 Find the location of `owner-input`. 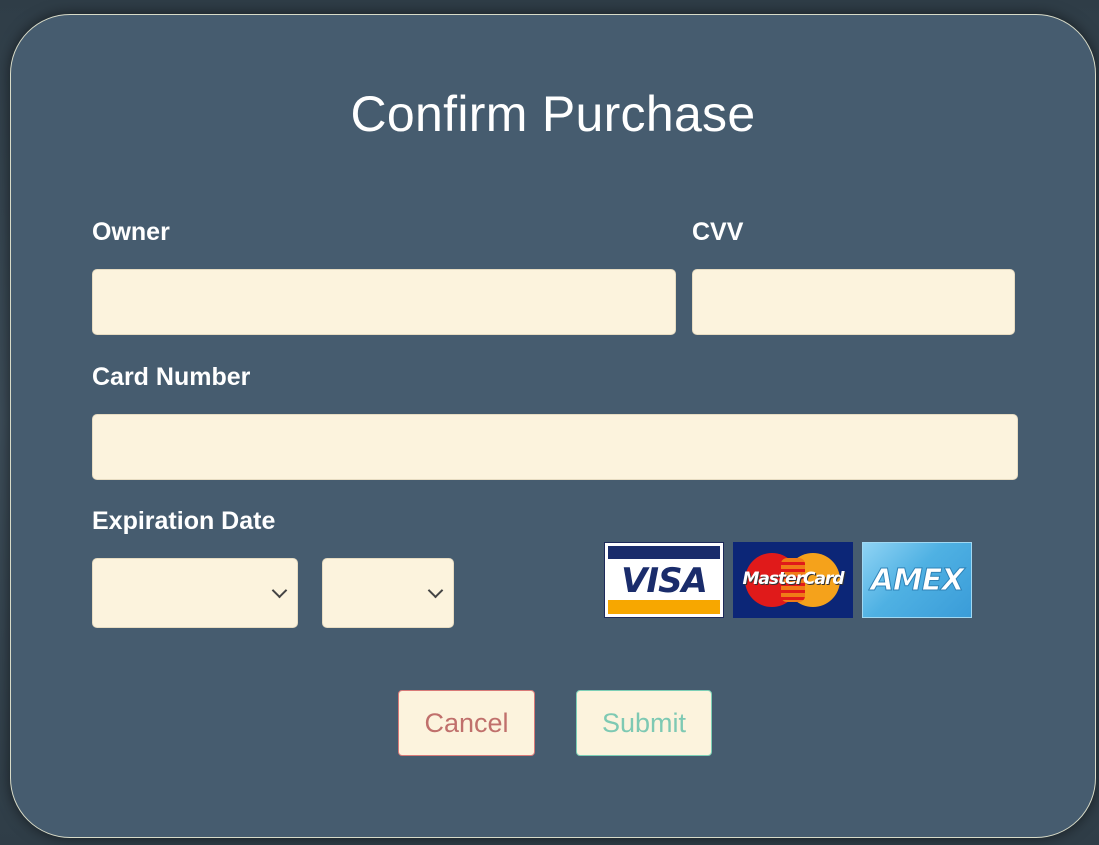

owner-input is located at coordinates (384, 302).